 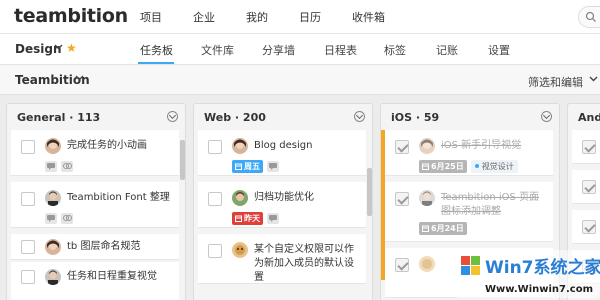 I want to click on task-card: 某个自定义权限可以作为新加入成员的默认设置, so click(x=282, y=259).